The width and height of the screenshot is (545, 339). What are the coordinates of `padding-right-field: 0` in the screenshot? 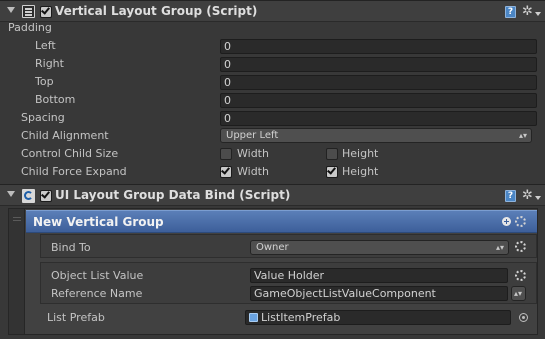 It's located at (378, 64).